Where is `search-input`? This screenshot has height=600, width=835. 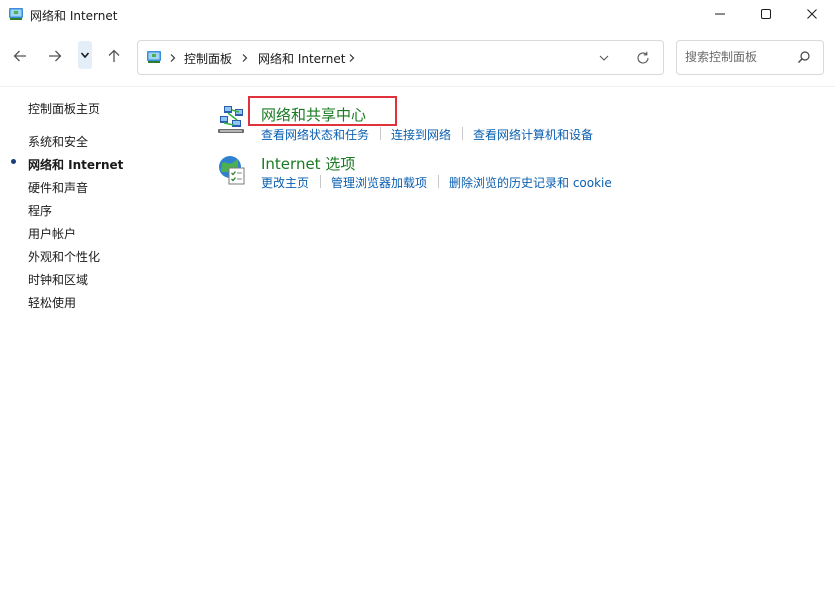
search-input is located at coordinates (740, 57).